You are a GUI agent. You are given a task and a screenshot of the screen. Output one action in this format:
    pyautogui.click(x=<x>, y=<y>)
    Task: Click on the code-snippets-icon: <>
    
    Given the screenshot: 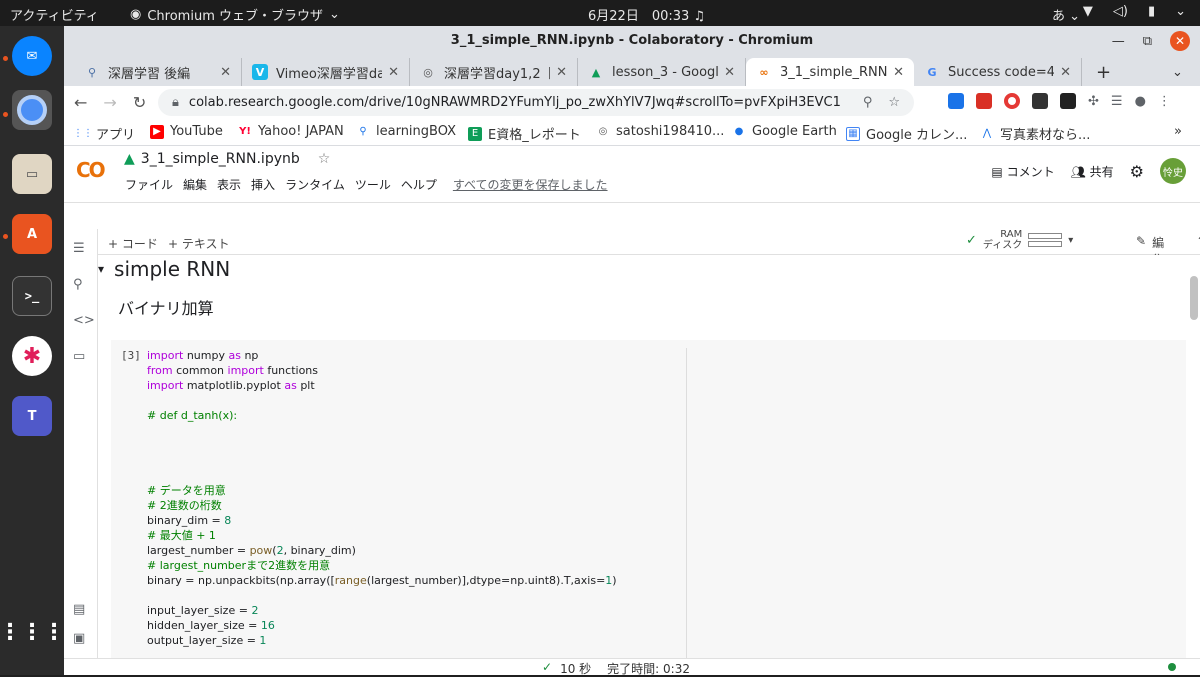 What is the action you would take?
    pyautogui.click(x=84, y=320)
    